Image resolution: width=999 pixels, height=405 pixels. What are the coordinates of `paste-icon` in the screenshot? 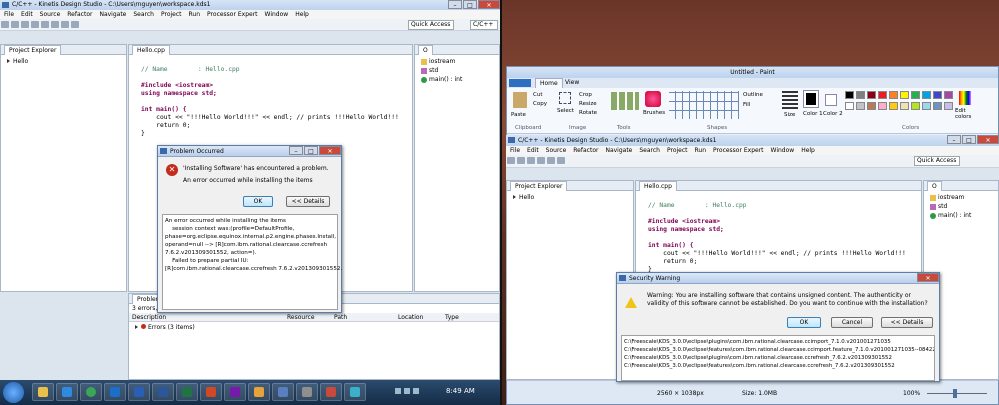 It's located at (520, 100).